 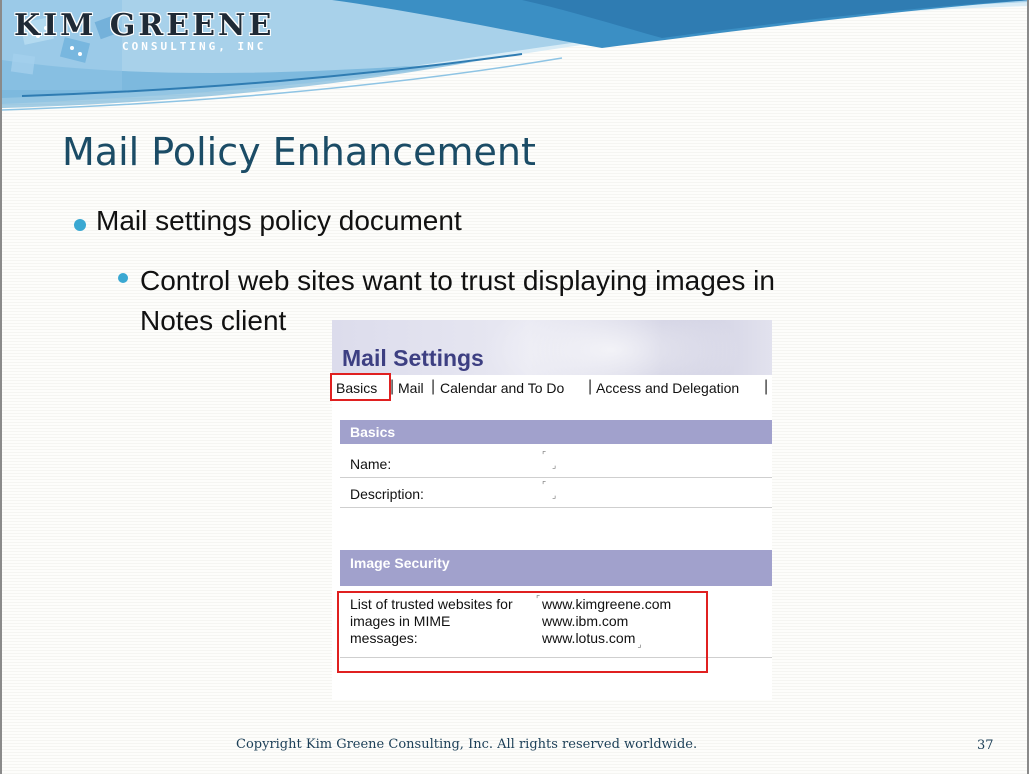 I want to click on bullet-level-1-text: Mail settings policy document, so click(x=279, y=220).